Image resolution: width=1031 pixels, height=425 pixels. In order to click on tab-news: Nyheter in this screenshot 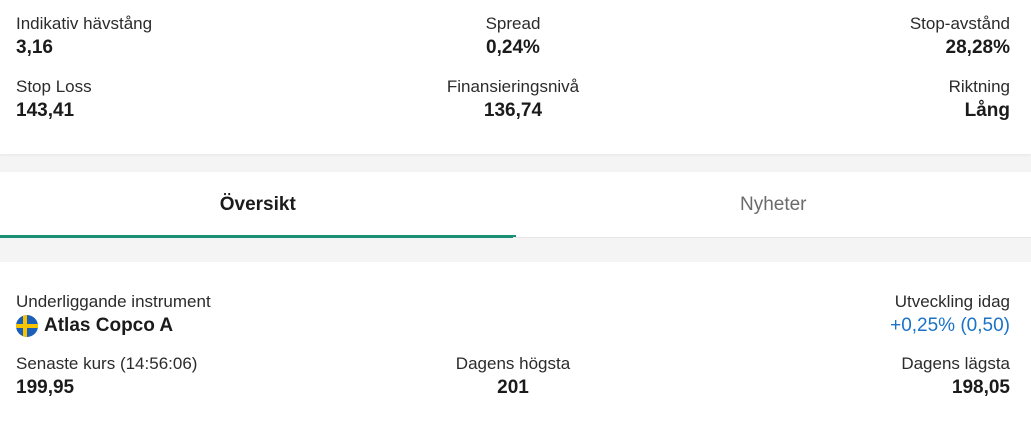, I will do `click(773, 205)`.